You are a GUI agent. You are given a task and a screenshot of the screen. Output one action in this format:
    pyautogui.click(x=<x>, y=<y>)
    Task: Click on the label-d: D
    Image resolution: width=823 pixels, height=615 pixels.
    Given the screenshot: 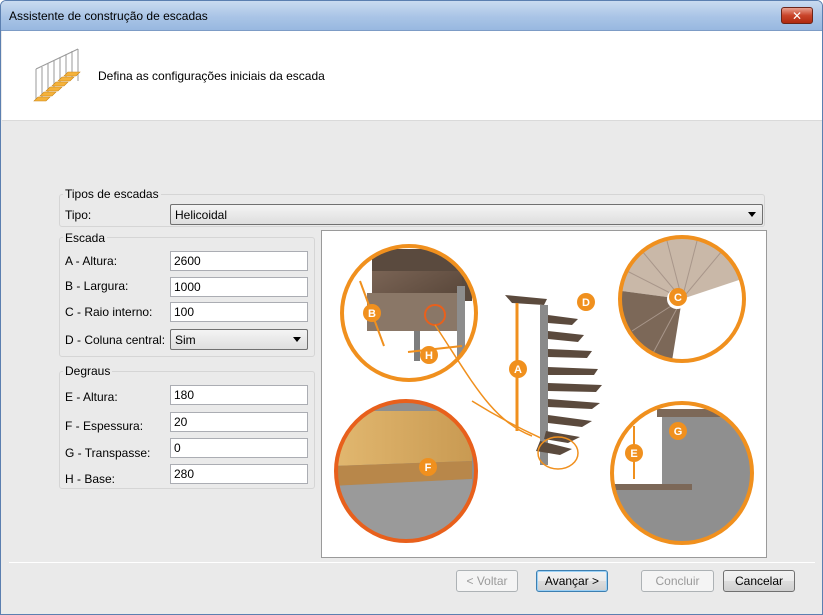 What is the action you would take?
    pyautogui.click(x=586, y=303)
    